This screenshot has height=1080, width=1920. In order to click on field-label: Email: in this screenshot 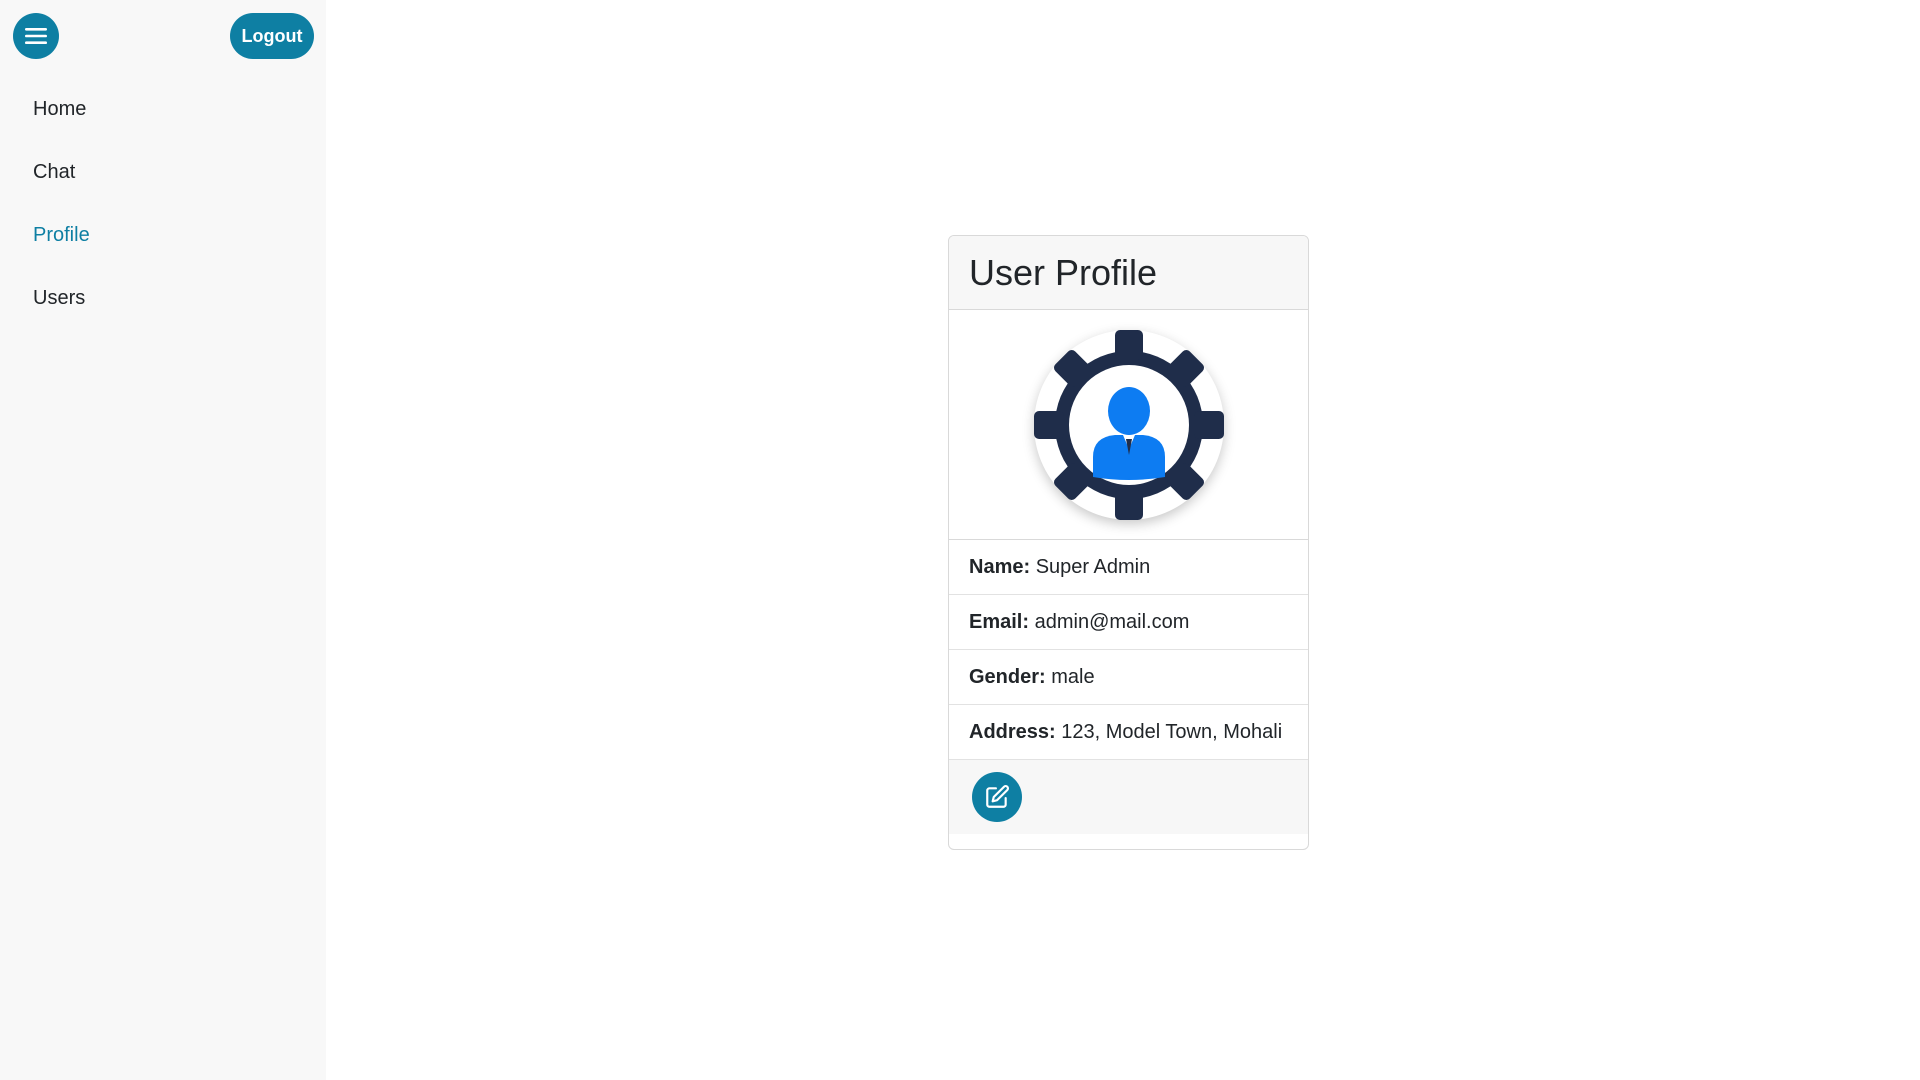, I will do `click(999, 622)`.